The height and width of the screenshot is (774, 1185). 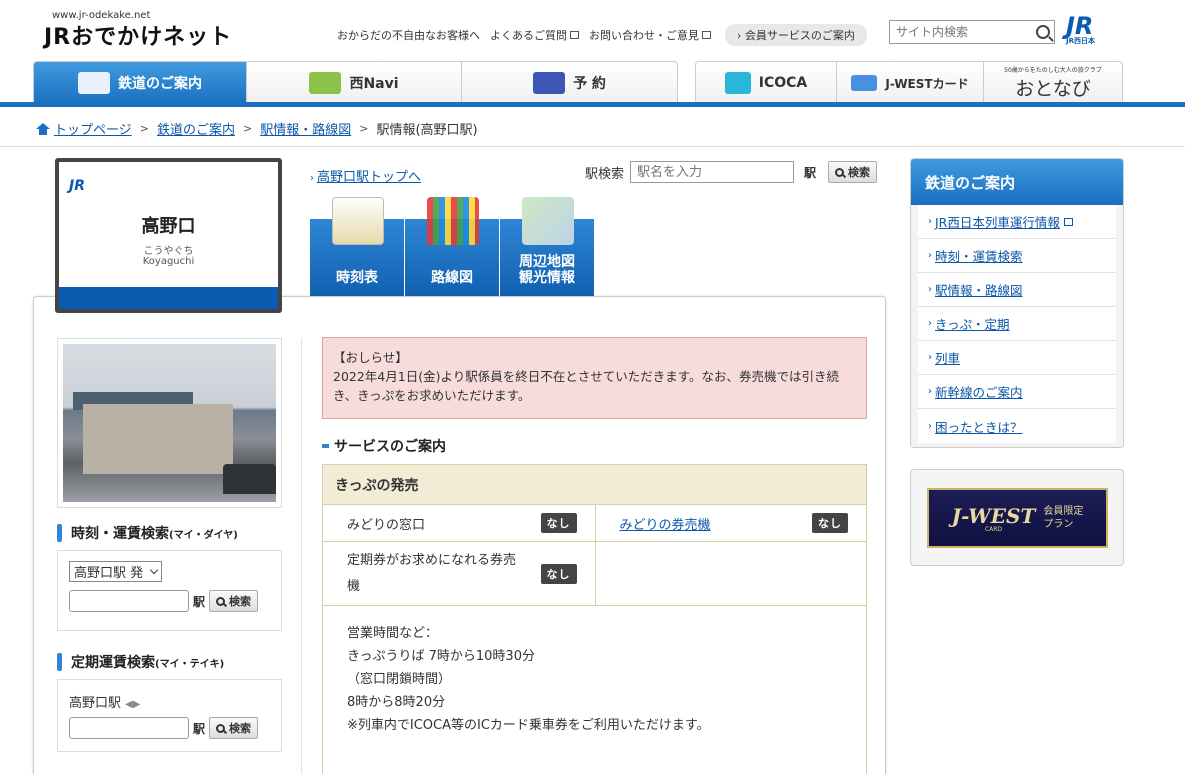 I want to click on column-divider, so click(x=301, y=556).